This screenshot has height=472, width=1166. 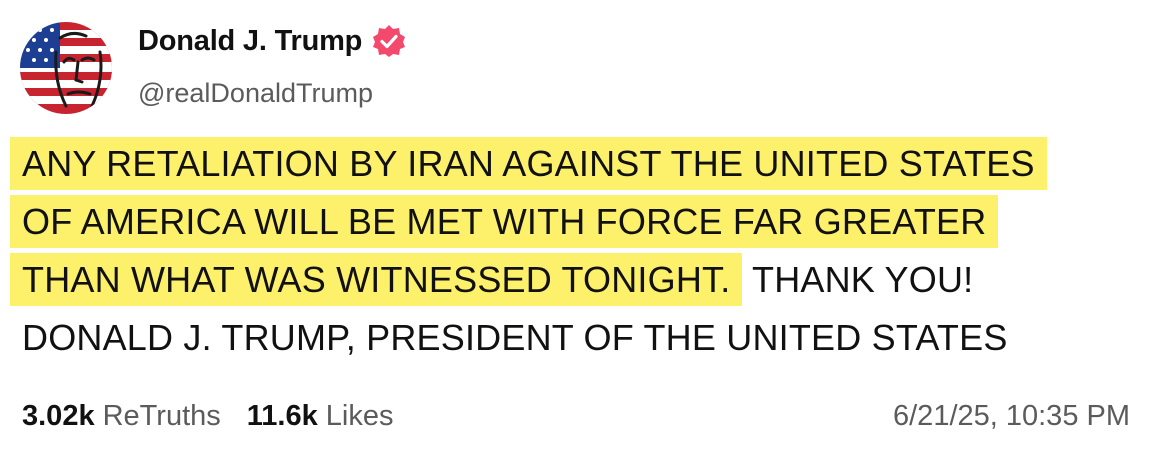 What do you see at coordinates (360, 416) in the screenshot?
I see `likes-label: Likes` at bounding box center [360, 416].